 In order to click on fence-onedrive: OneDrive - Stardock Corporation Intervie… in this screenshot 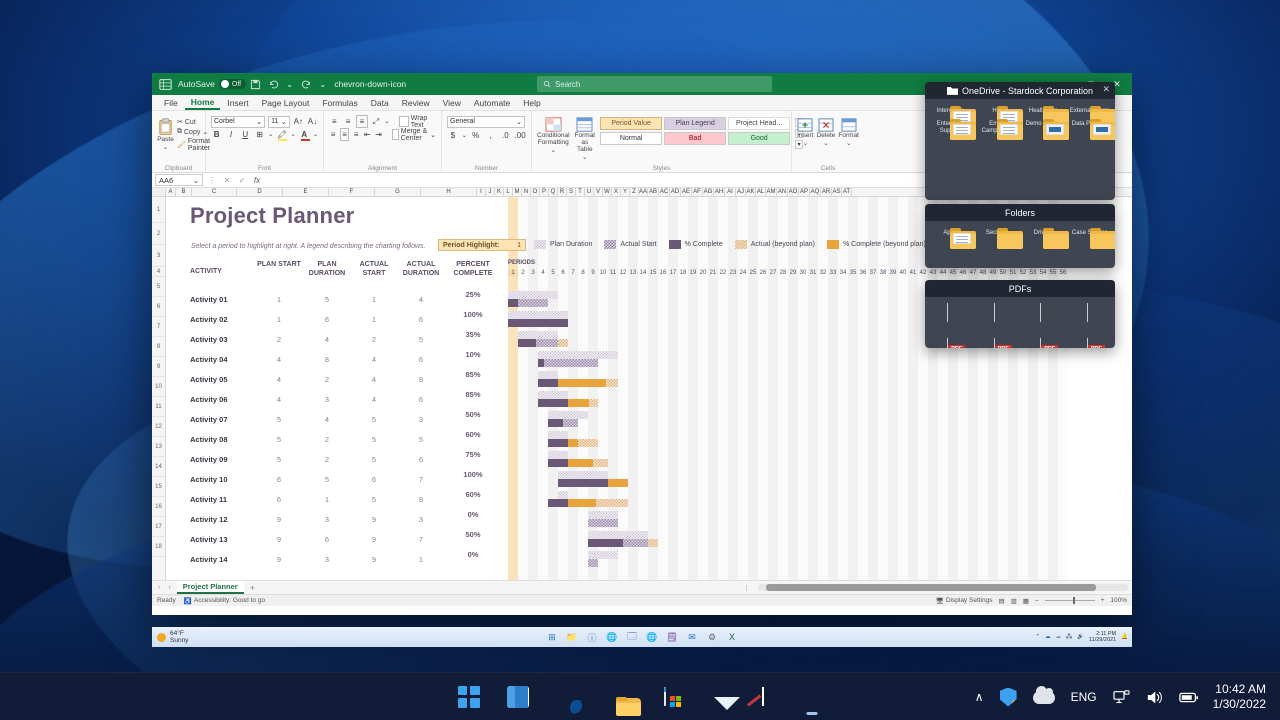, I will do `click(1020, 141)`.